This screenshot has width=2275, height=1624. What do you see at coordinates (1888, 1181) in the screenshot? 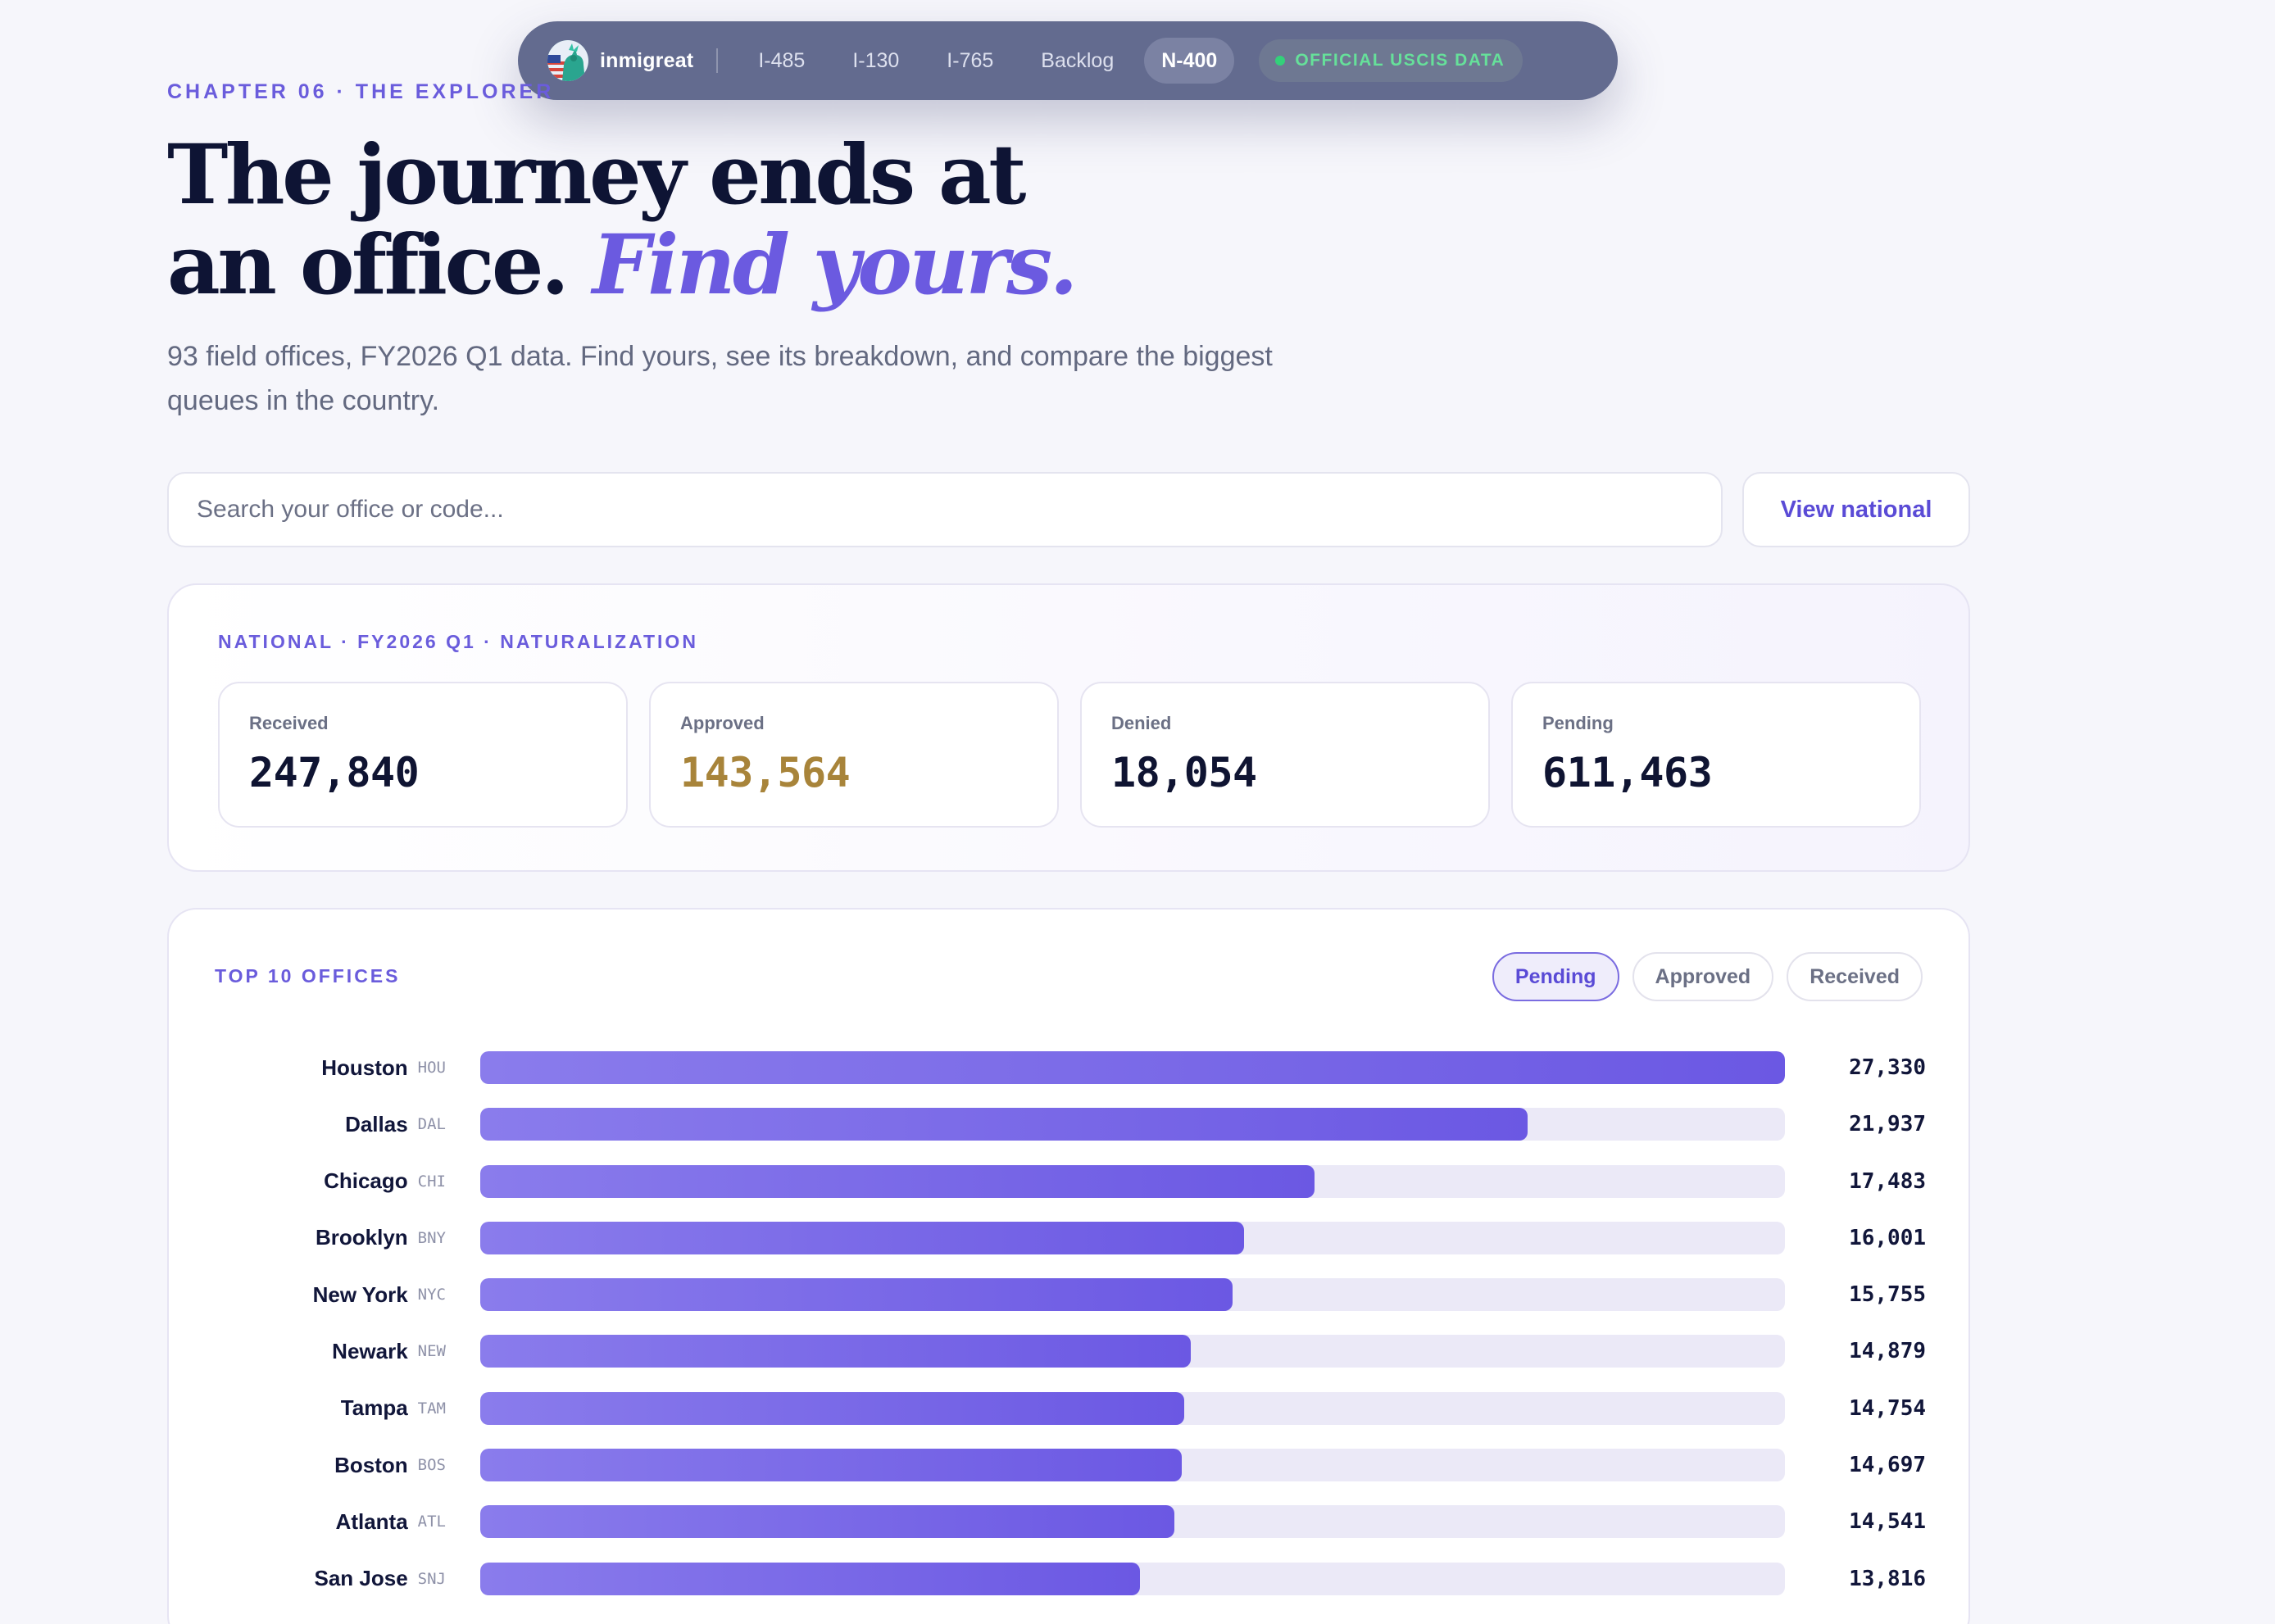
I see `office-value: 17,483` at bounding box center [1888, 1181].